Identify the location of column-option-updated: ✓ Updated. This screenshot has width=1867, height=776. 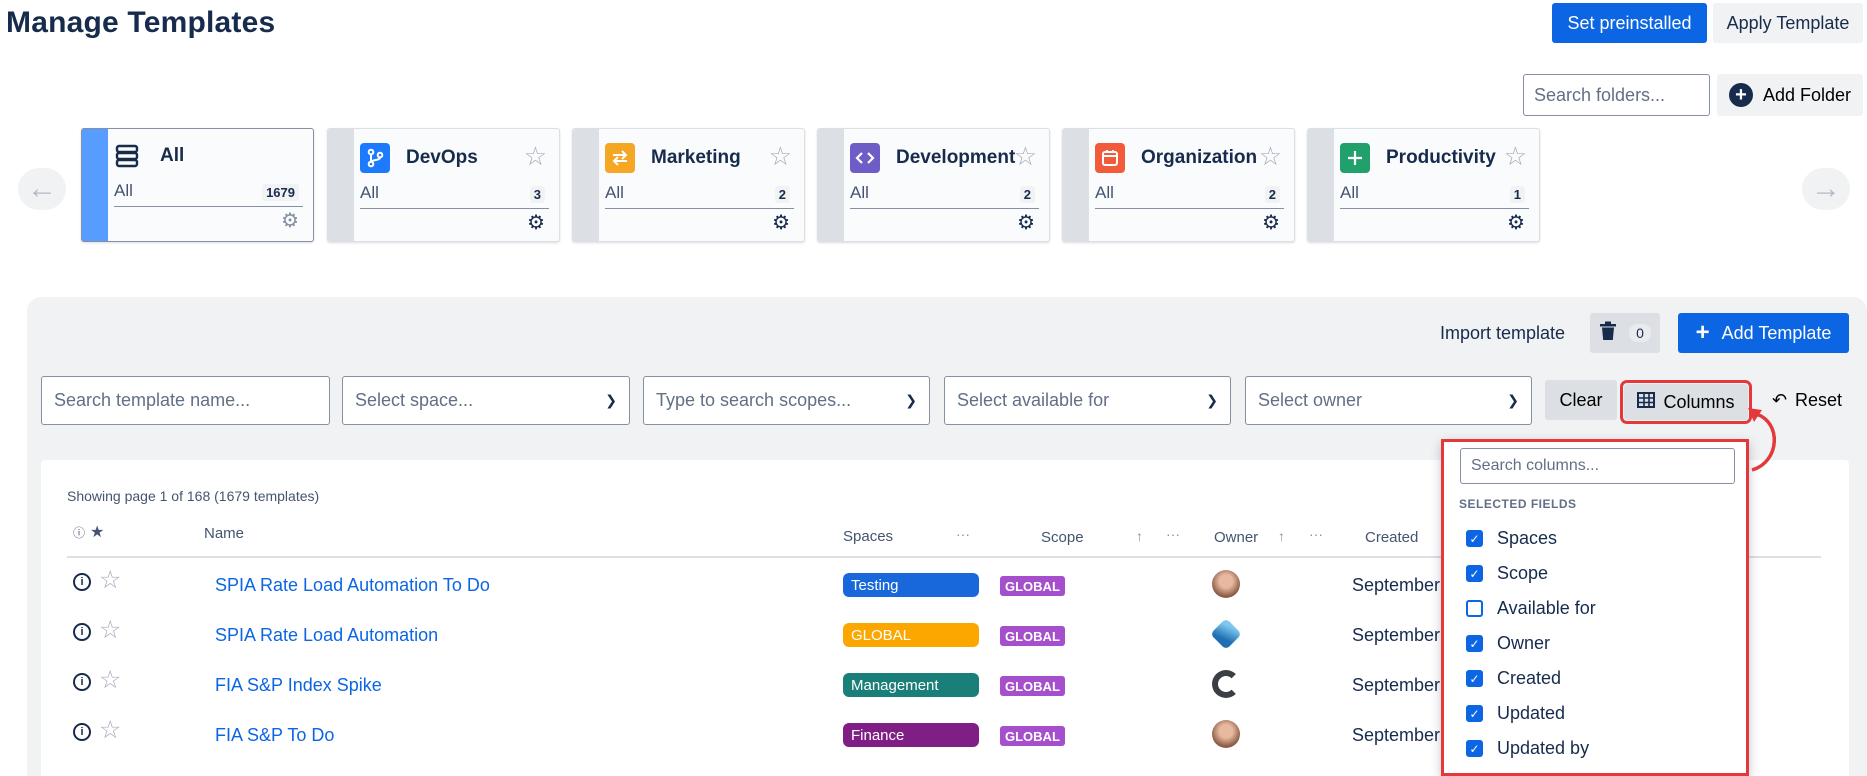
(1515, 713).